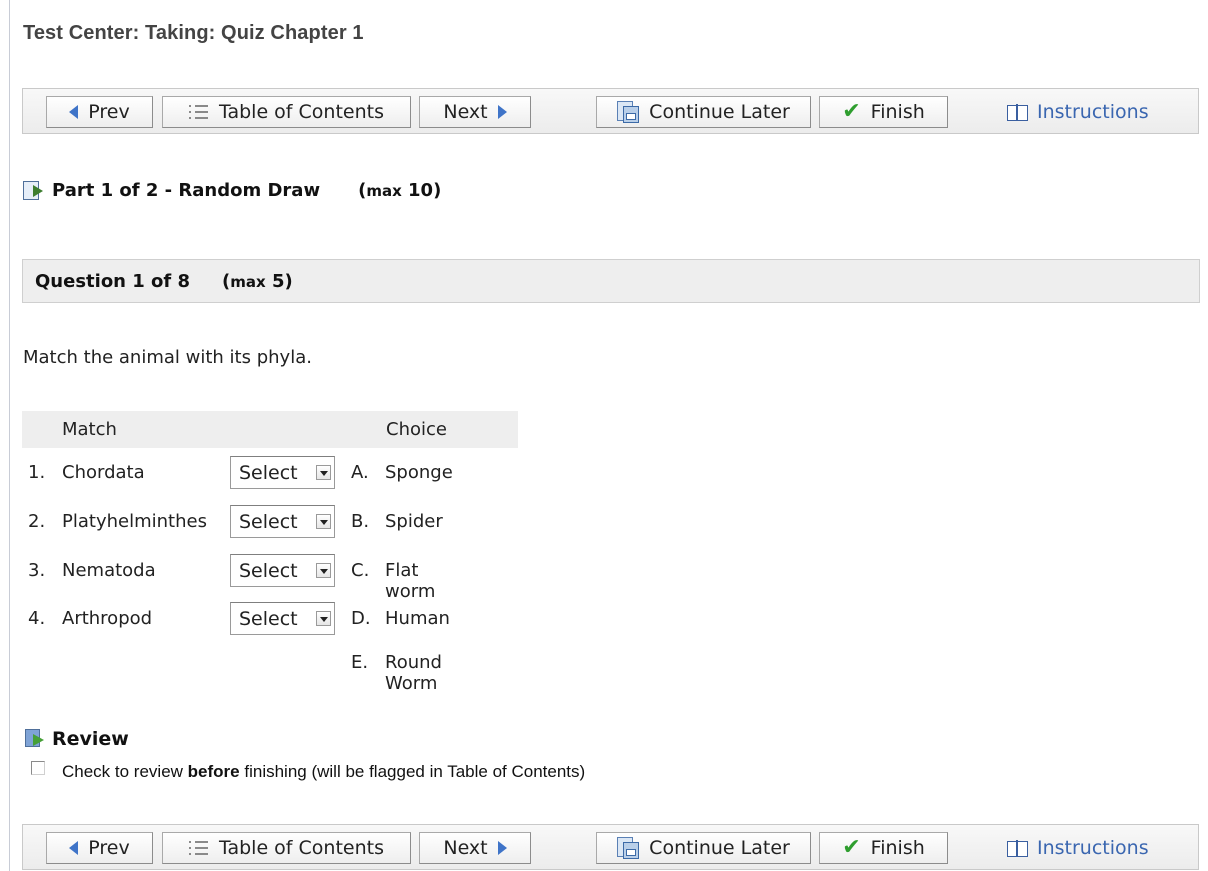 Image resolution: width=1208 pixels, height=871 pixels. What do you see at coordinates (361, 618) in the screenshot?
I see `choice-letter: D.` at bounding box center [361, 618].